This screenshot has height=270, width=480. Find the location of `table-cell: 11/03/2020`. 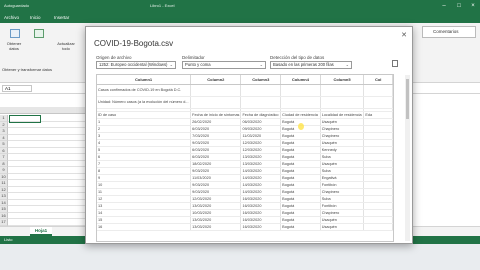

table-cell: 11/03/2020 is located at coordinates (216, 178).